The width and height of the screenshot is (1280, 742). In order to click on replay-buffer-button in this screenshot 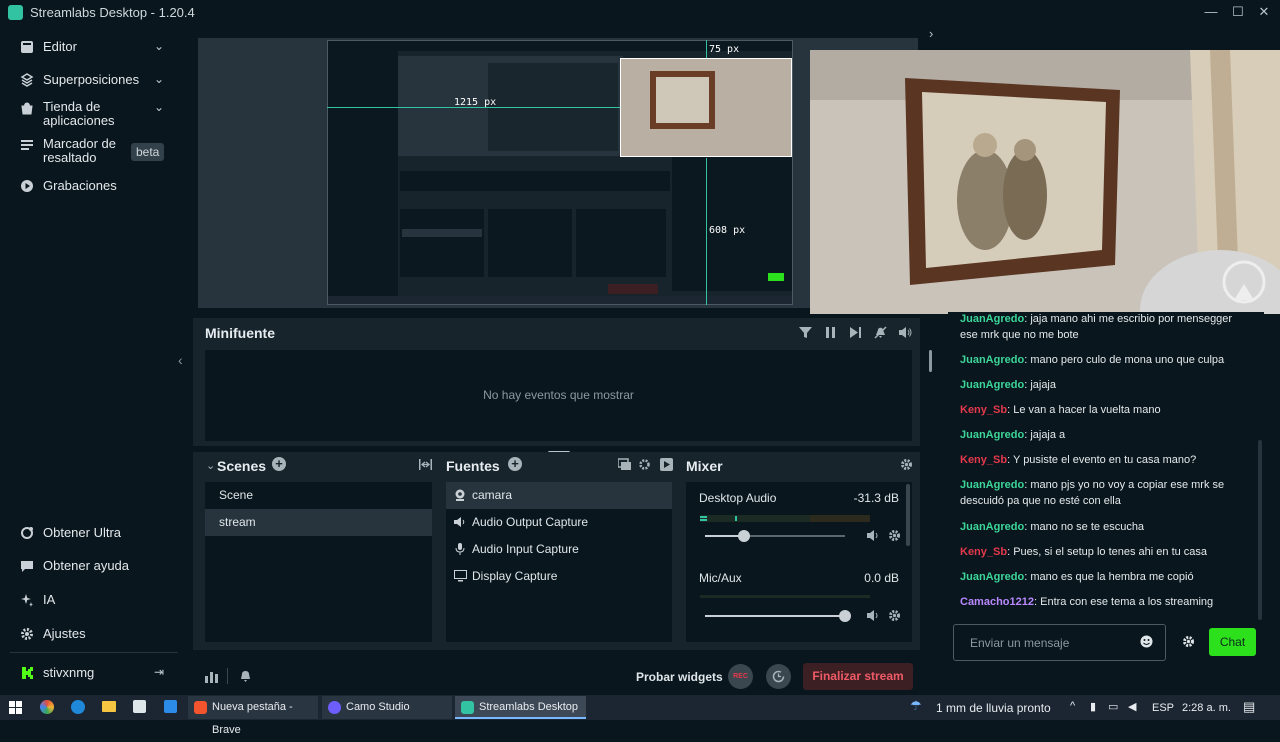, I will do `click(778, 676)`.